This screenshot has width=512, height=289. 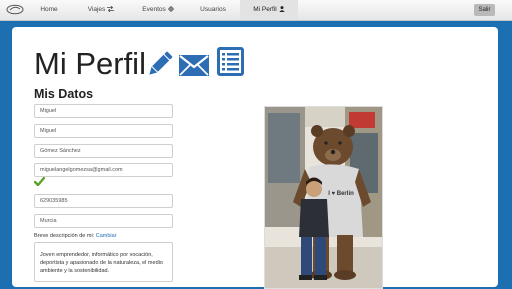 What do you see at coordinates (103, 221) in the screenshot?
I see `city-field: Murcia` at bounding box center [103, 221].